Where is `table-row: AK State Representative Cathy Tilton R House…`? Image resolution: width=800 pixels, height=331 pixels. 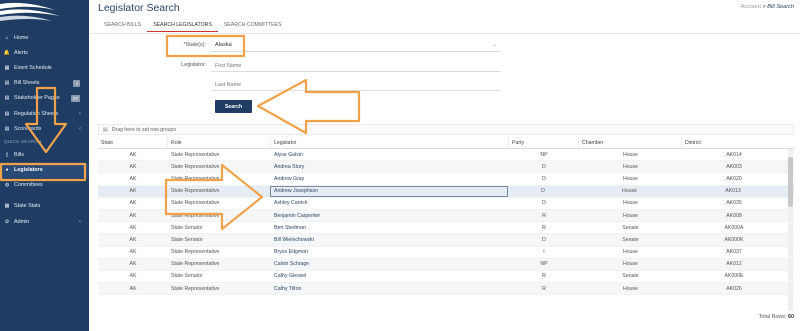 table-row: AK State Representative Cathy Tilton R House… is located at coordinates (446, 289).